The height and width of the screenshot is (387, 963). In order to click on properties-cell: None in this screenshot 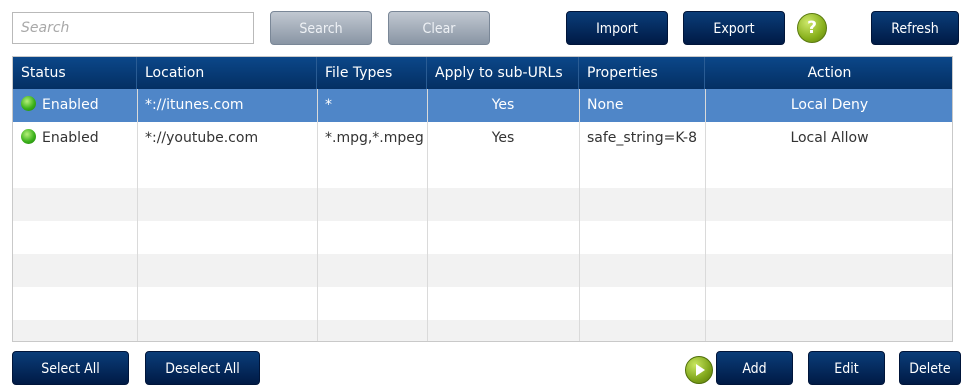, I will do `click(605, 105)`.